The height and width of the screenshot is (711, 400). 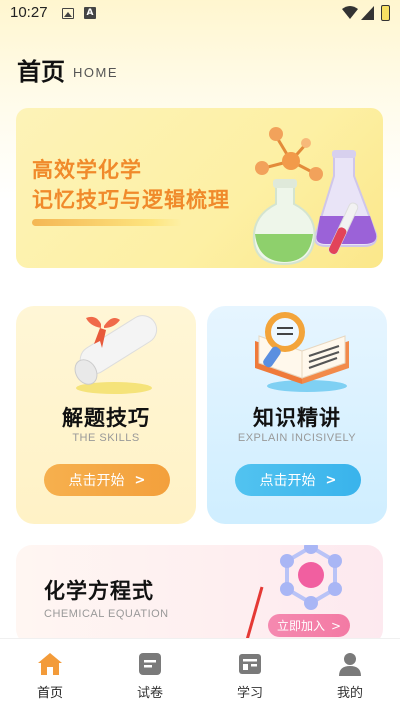 I want to click on study-icon, so click(x=250, y=664).